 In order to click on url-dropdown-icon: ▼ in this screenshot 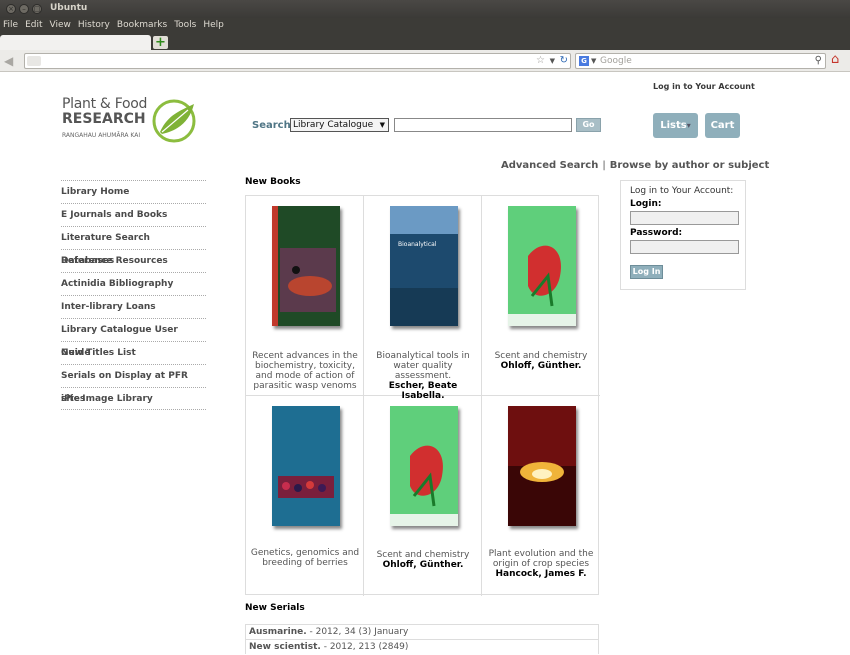, I will do `click(552, 61)`.